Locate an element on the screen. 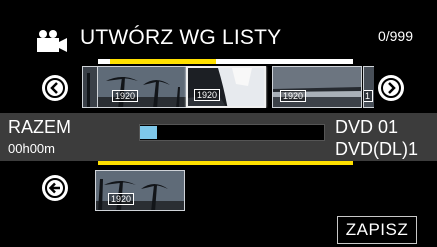  chevron-left-circle-icon is located at coordinates (55, 88).